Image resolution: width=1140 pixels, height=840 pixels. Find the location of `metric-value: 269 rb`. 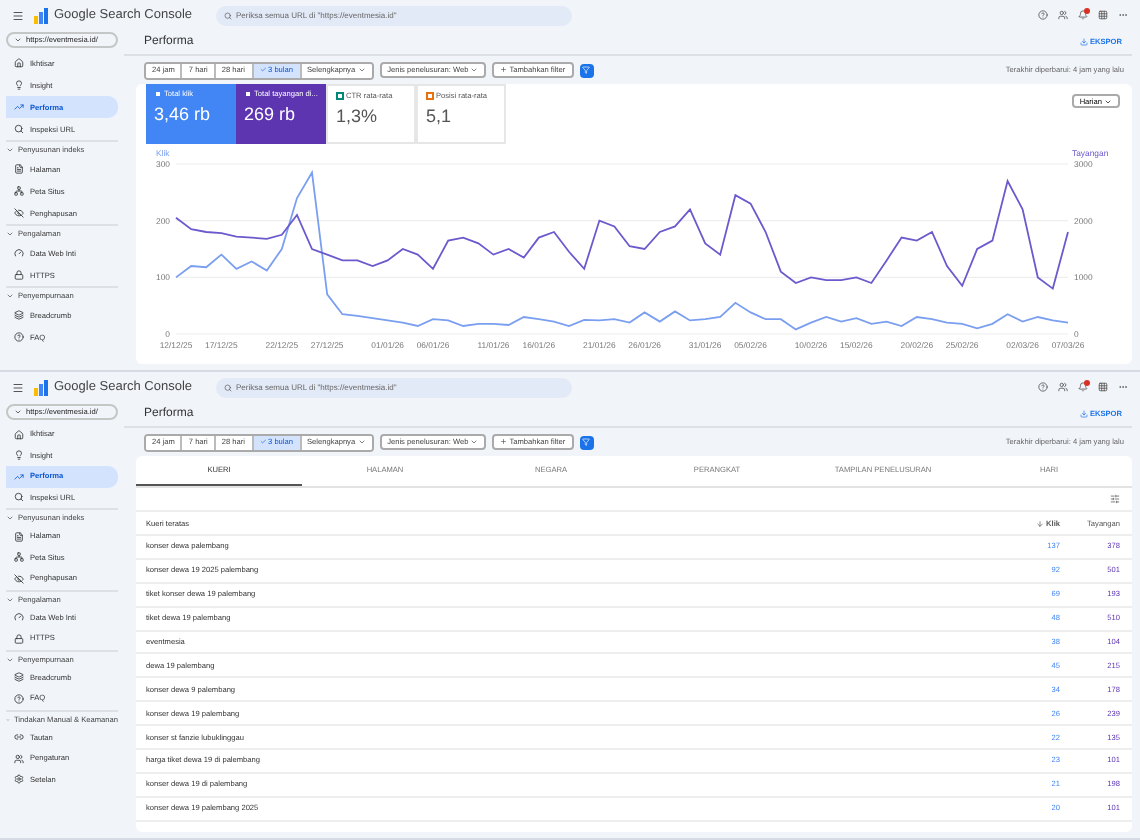

metric-value: 269 rb is located at coordinates (271, 114).